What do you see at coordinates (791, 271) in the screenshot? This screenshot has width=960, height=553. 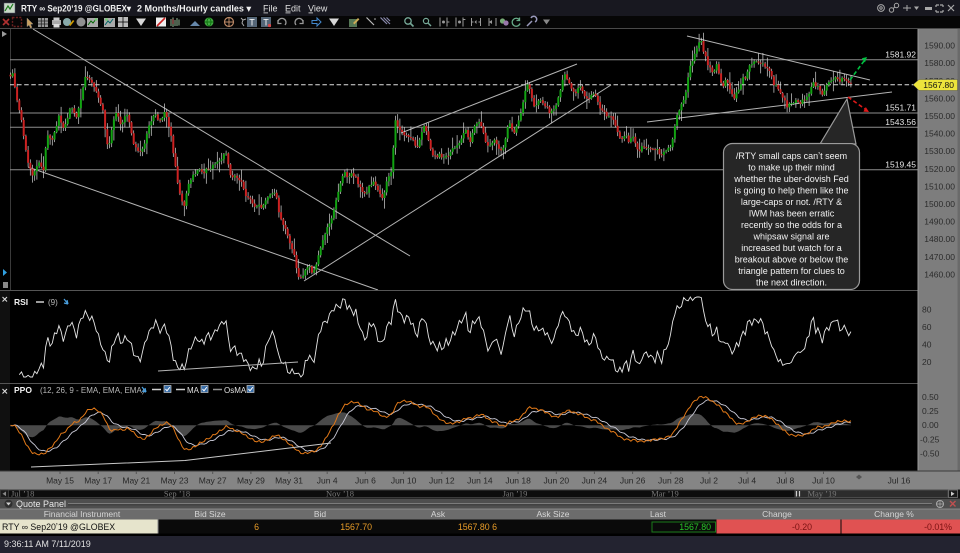 I see `svg-text: triangle pattern for clues to` at bounding box center [791, 271].